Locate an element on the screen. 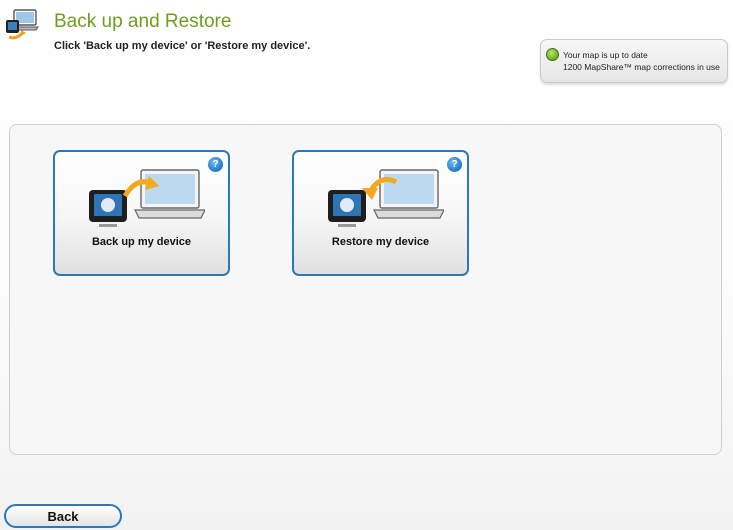 This screenshot has width=733, height=530. mapshare-status-text: 1200 MapShare™ map corrections in use is located at coordinates (641, 67).